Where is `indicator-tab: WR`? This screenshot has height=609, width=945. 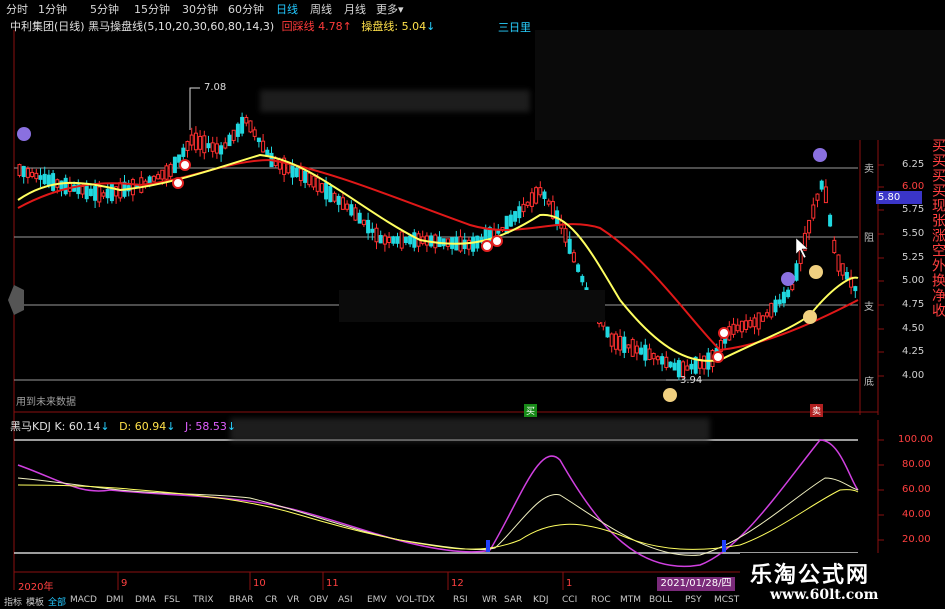 indicator-tab: WR is located at coordinates (489, 600).